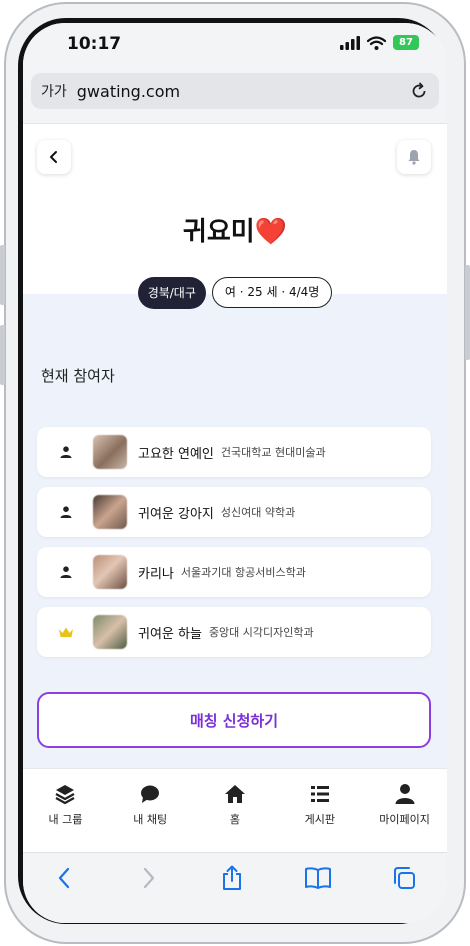  I want to click on participant-school: 성신여대 약학과, so click(258, 512).